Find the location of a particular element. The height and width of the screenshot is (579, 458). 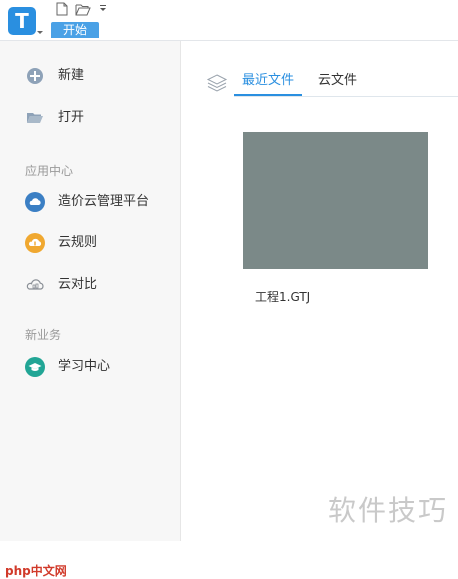

recent-file-thumbnail is located at coordinates (335, 200).